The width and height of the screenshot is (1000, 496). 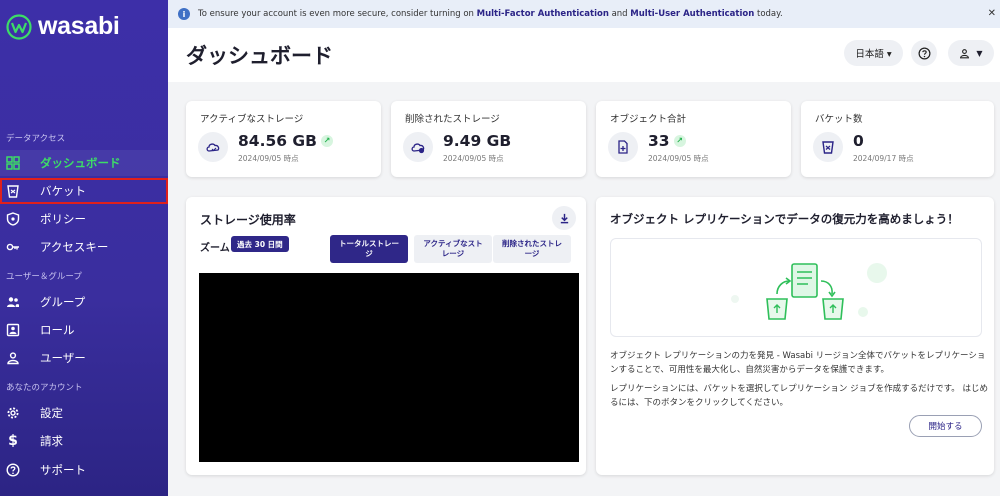 What do you see at coordinates (51, 441) in the screenshot?
I see `sidebar-item-label: 請求` at bounding box center [51, 441].